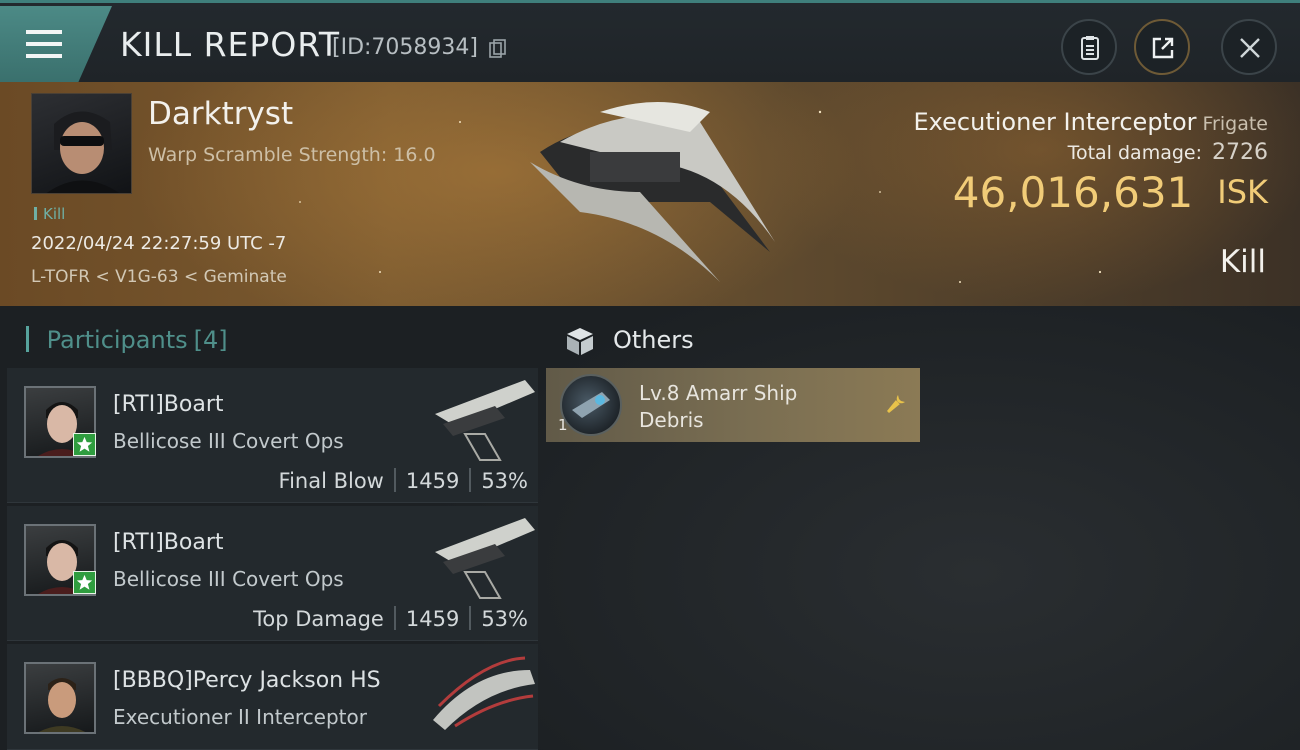 This screenshot has height=750, width=1300. What do you see at coordinates (653, 340) in the screenshot?
I see `others-title: Others` at bounding box center [653, 340].